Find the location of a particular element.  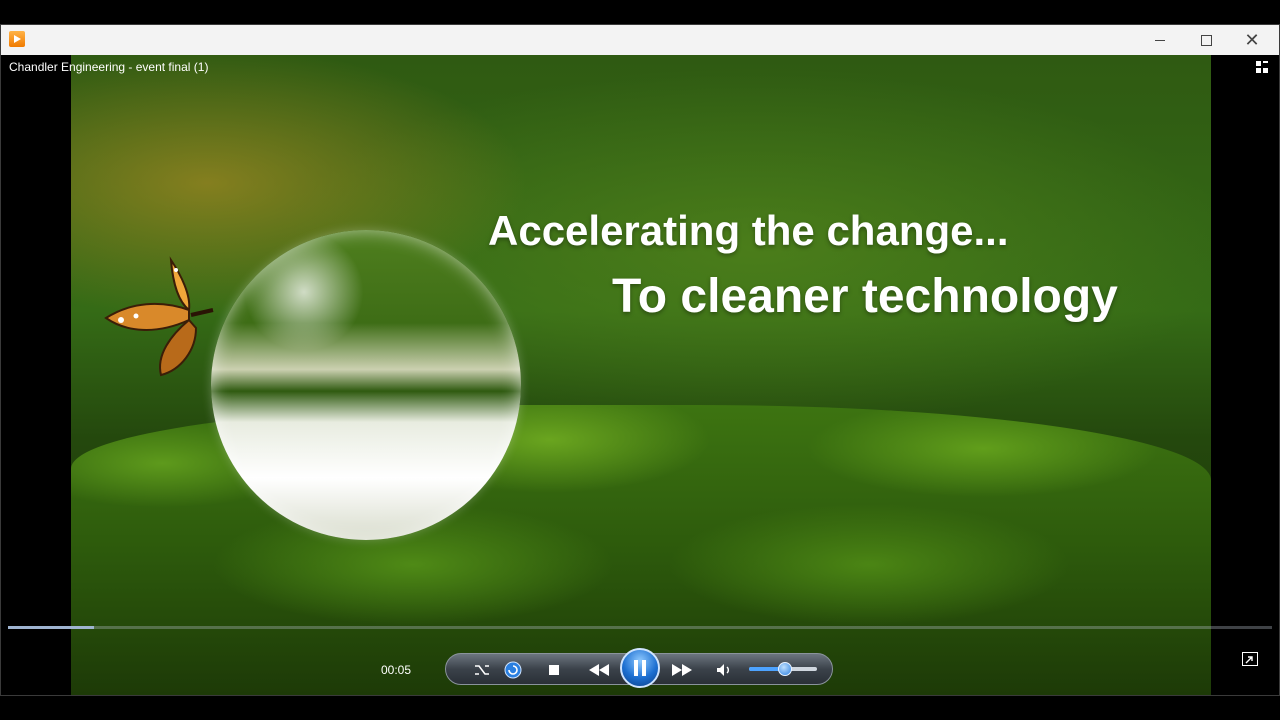

pause-button is located at coordinates (640, 668).